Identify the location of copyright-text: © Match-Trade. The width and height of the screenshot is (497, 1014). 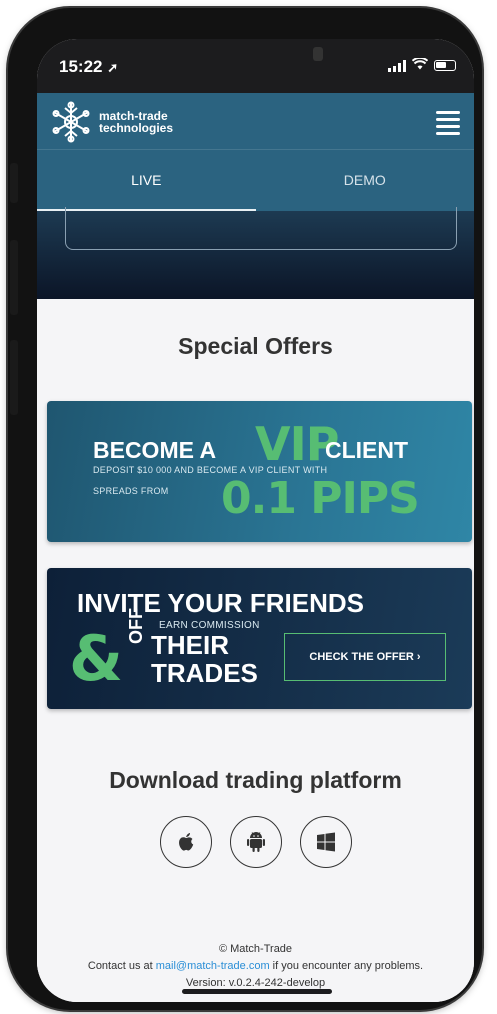
(255, 949).